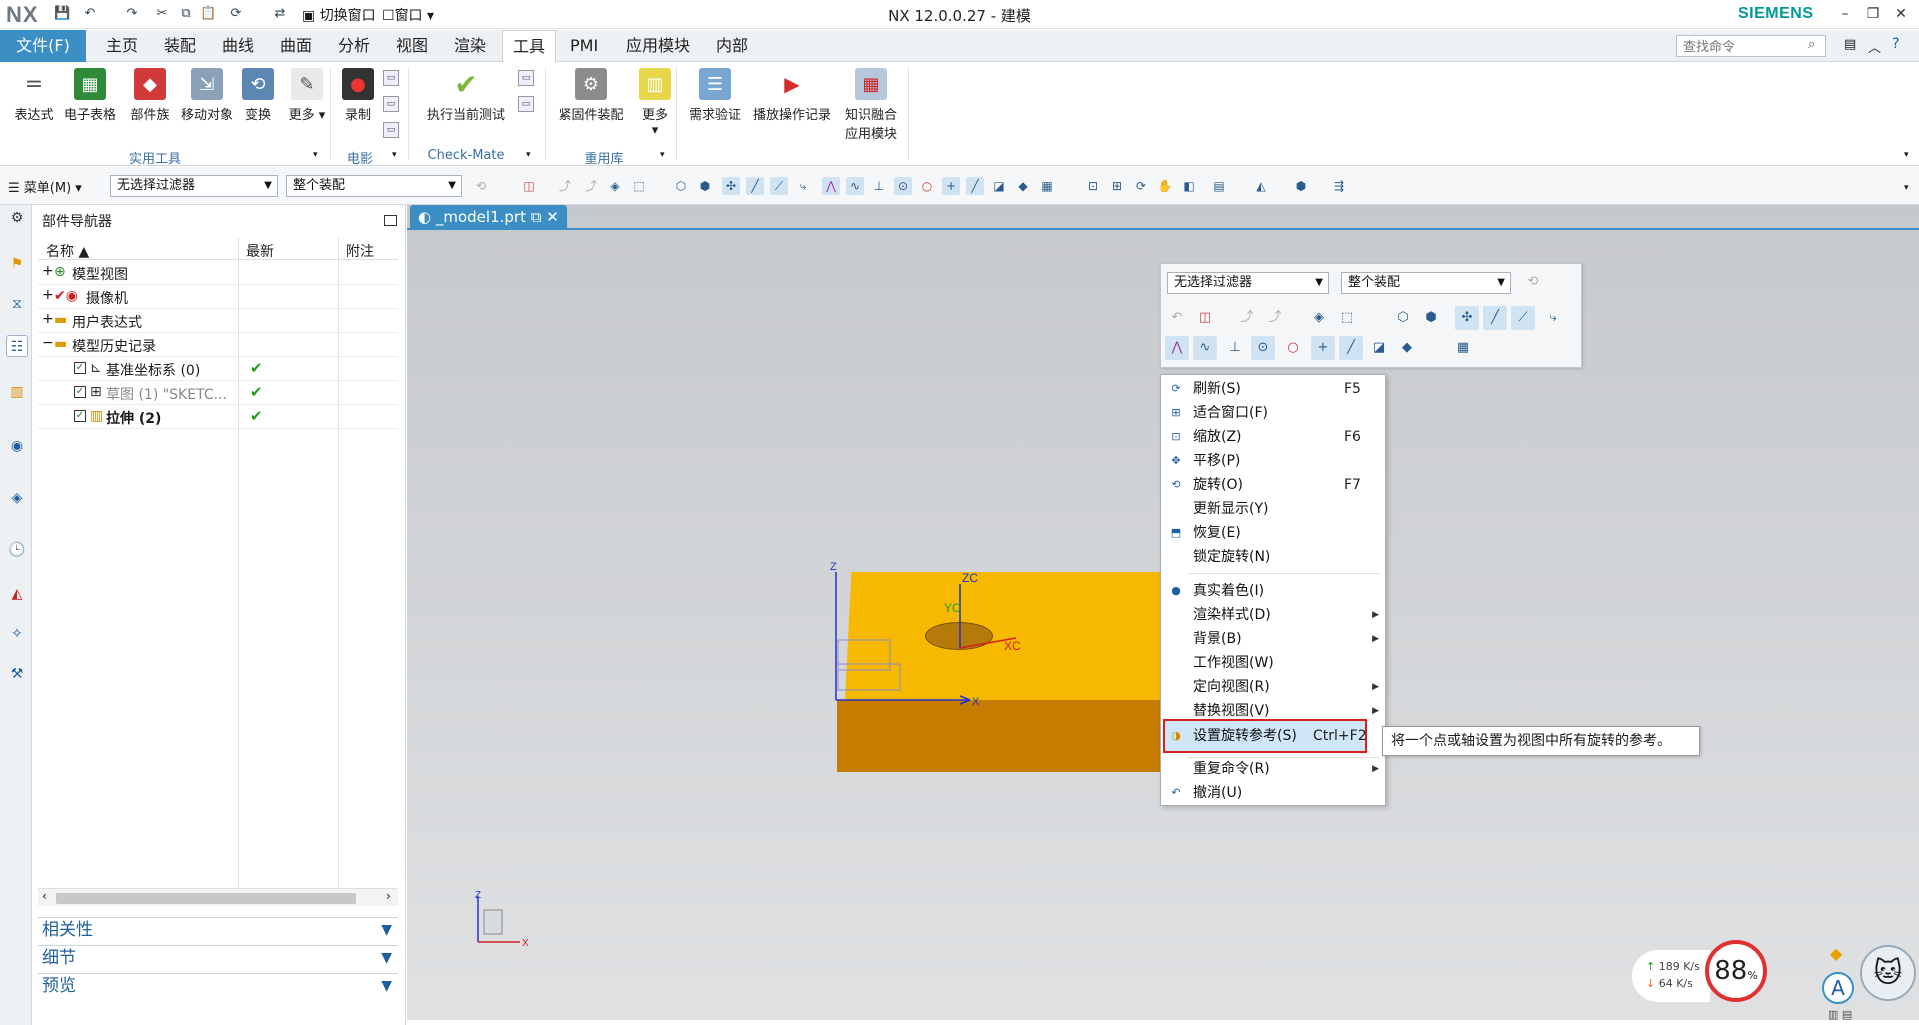 Image resolution: width=1919 pixels, height=1025 pixels. I want to click on menu-item-restore: ⬒ 恢复(E), so click(1273, 533).